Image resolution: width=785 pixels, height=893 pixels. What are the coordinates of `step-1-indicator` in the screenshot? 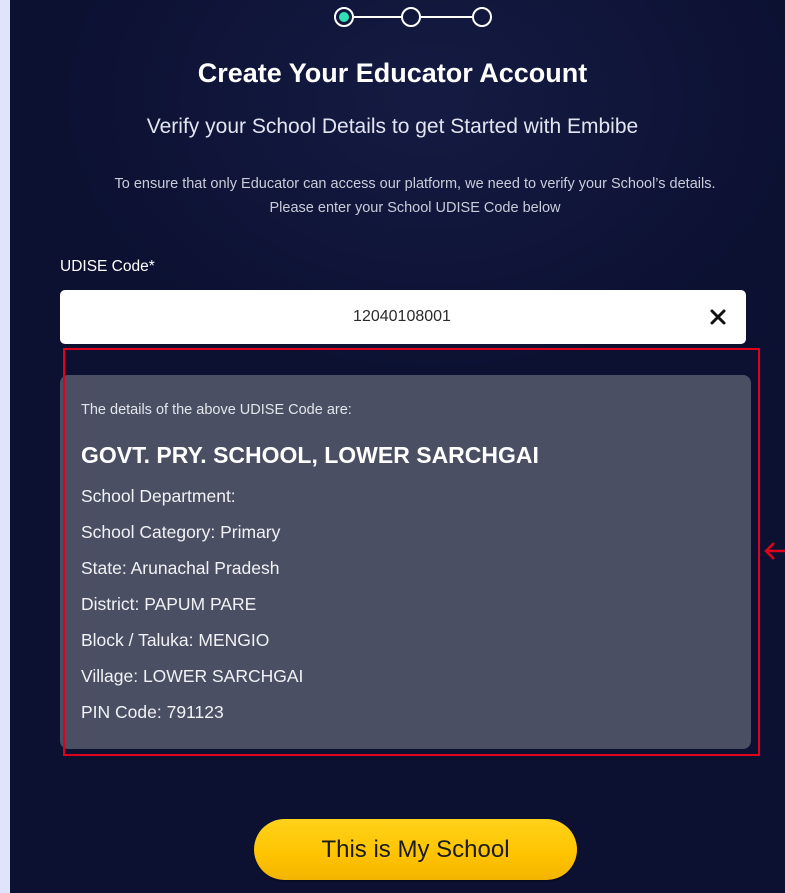 It's located at (344, 17).